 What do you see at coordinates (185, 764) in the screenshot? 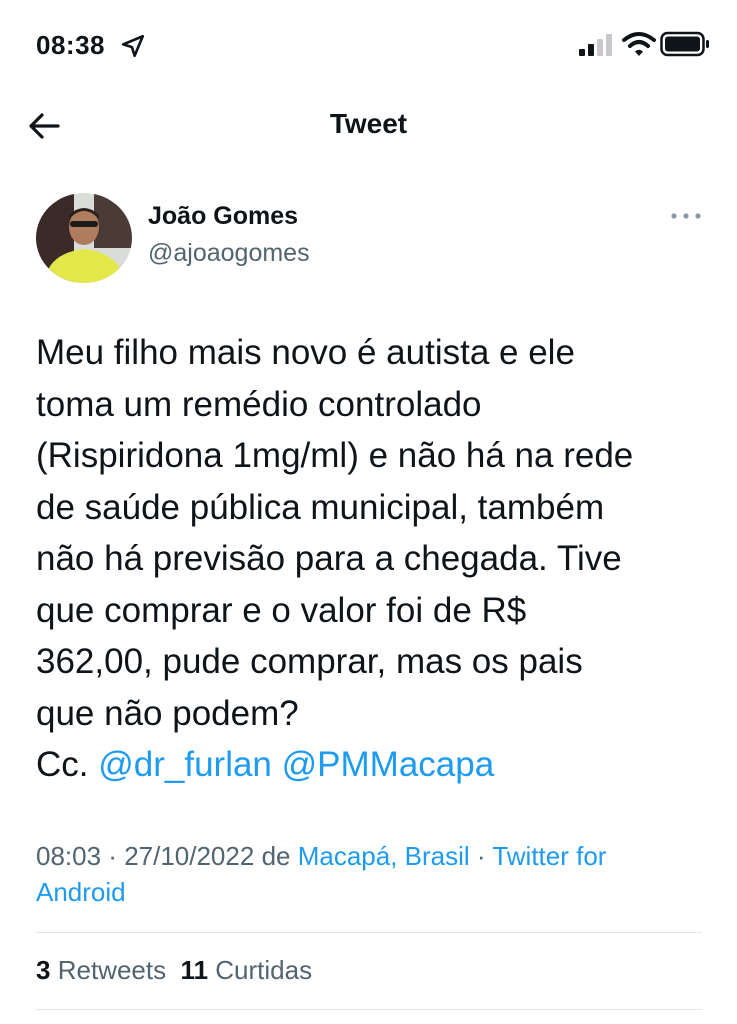
I see `mention-link: @dr_furlan` at bounding box center [185, 764].